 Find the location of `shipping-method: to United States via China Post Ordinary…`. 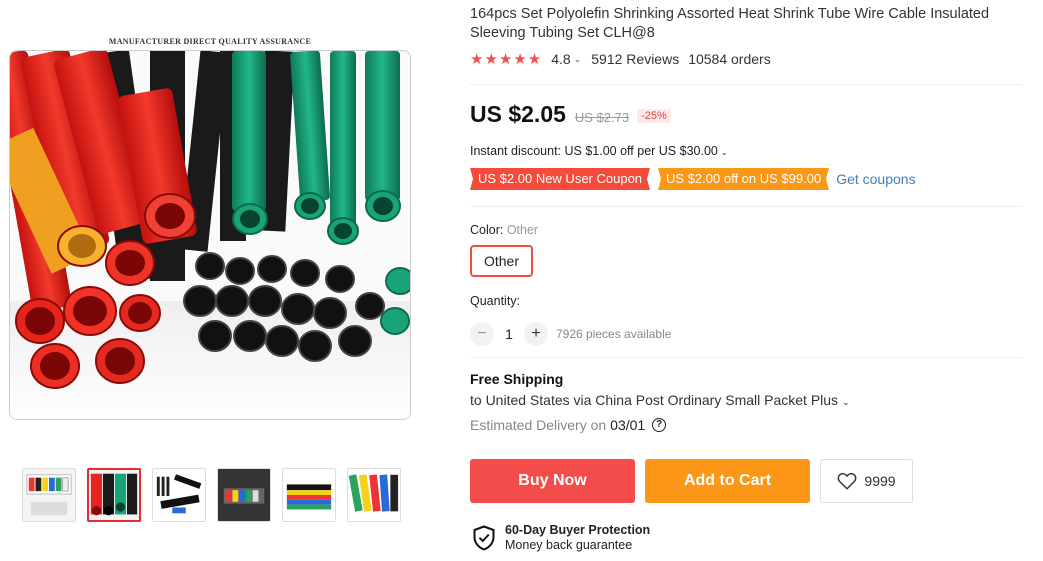

shipping-method: to United States via China Post Ordinary… is located at coordinates (660, 400).